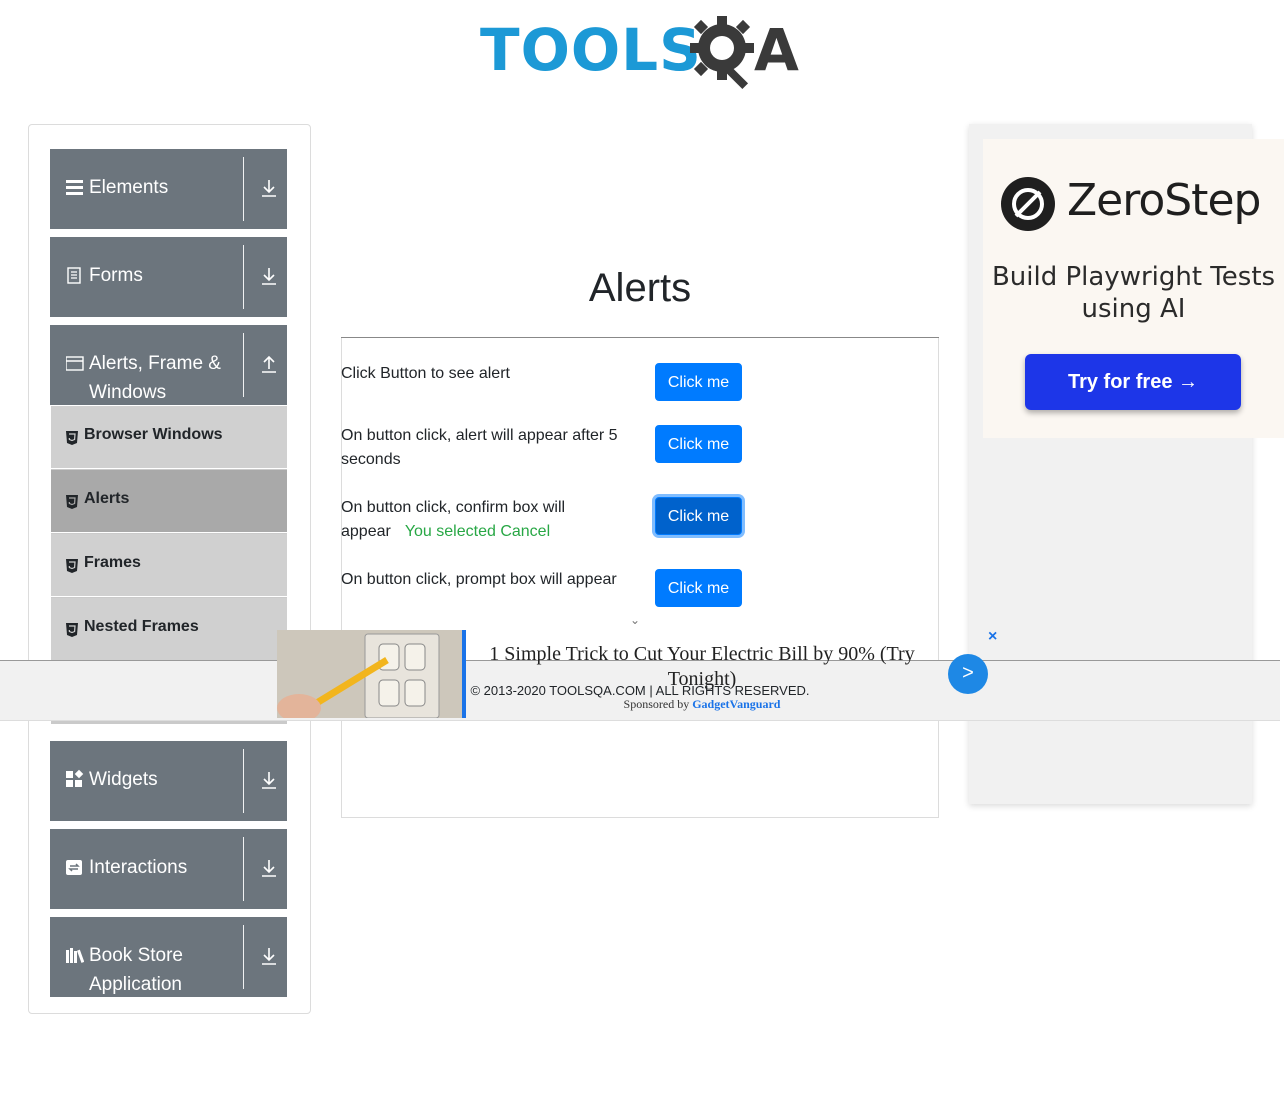 This screenshot has width=1284, height=1114. I want to click on menu-item-nested-frames: Nested Frames, so click(169, 629).